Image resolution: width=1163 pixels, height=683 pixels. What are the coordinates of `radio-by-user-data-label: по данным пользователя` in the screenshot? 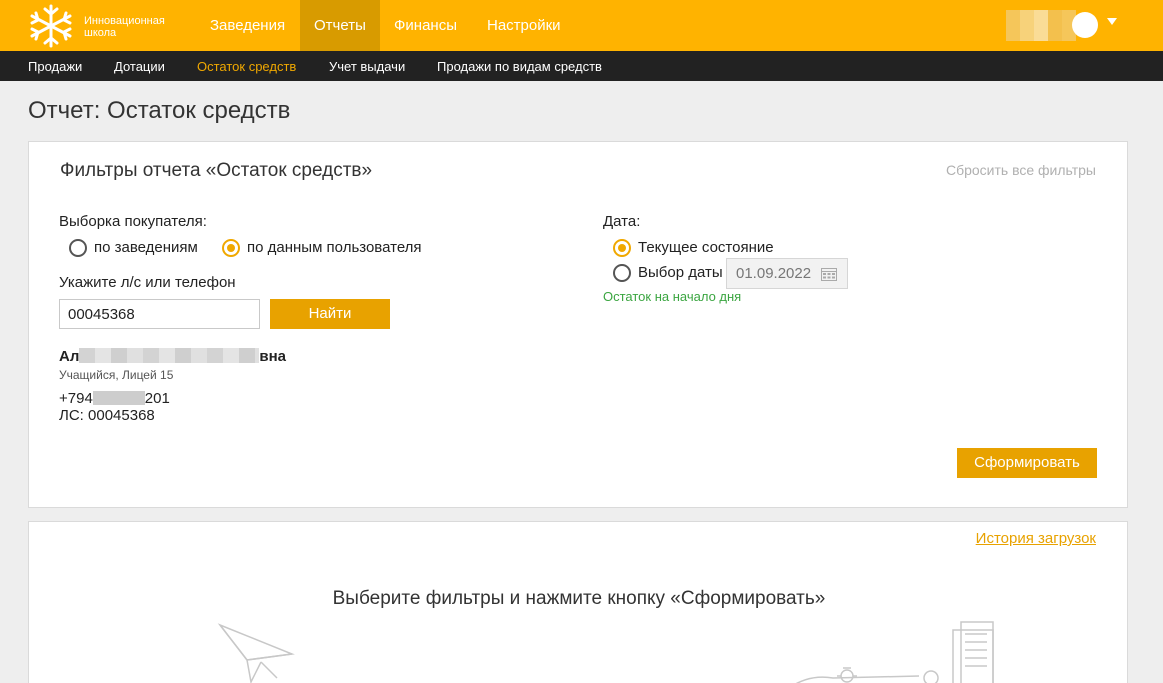 It's located at (334, 247).